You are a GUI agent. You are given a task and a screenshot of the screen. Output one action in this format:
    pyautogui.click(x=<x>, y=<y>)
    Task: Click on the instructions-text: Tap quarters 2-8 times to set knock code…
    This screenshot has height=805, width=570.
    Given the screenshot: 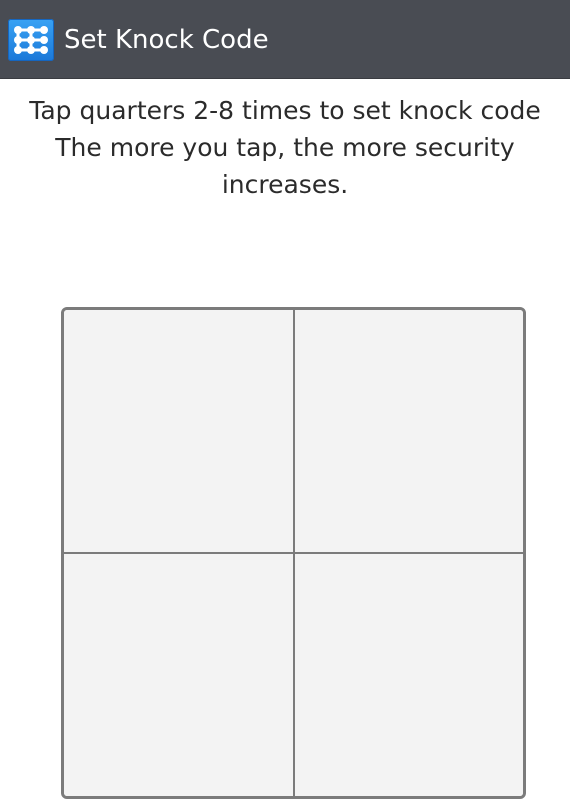 What is the action you would take?
    pyautogui.click(x=285, y=147)
    